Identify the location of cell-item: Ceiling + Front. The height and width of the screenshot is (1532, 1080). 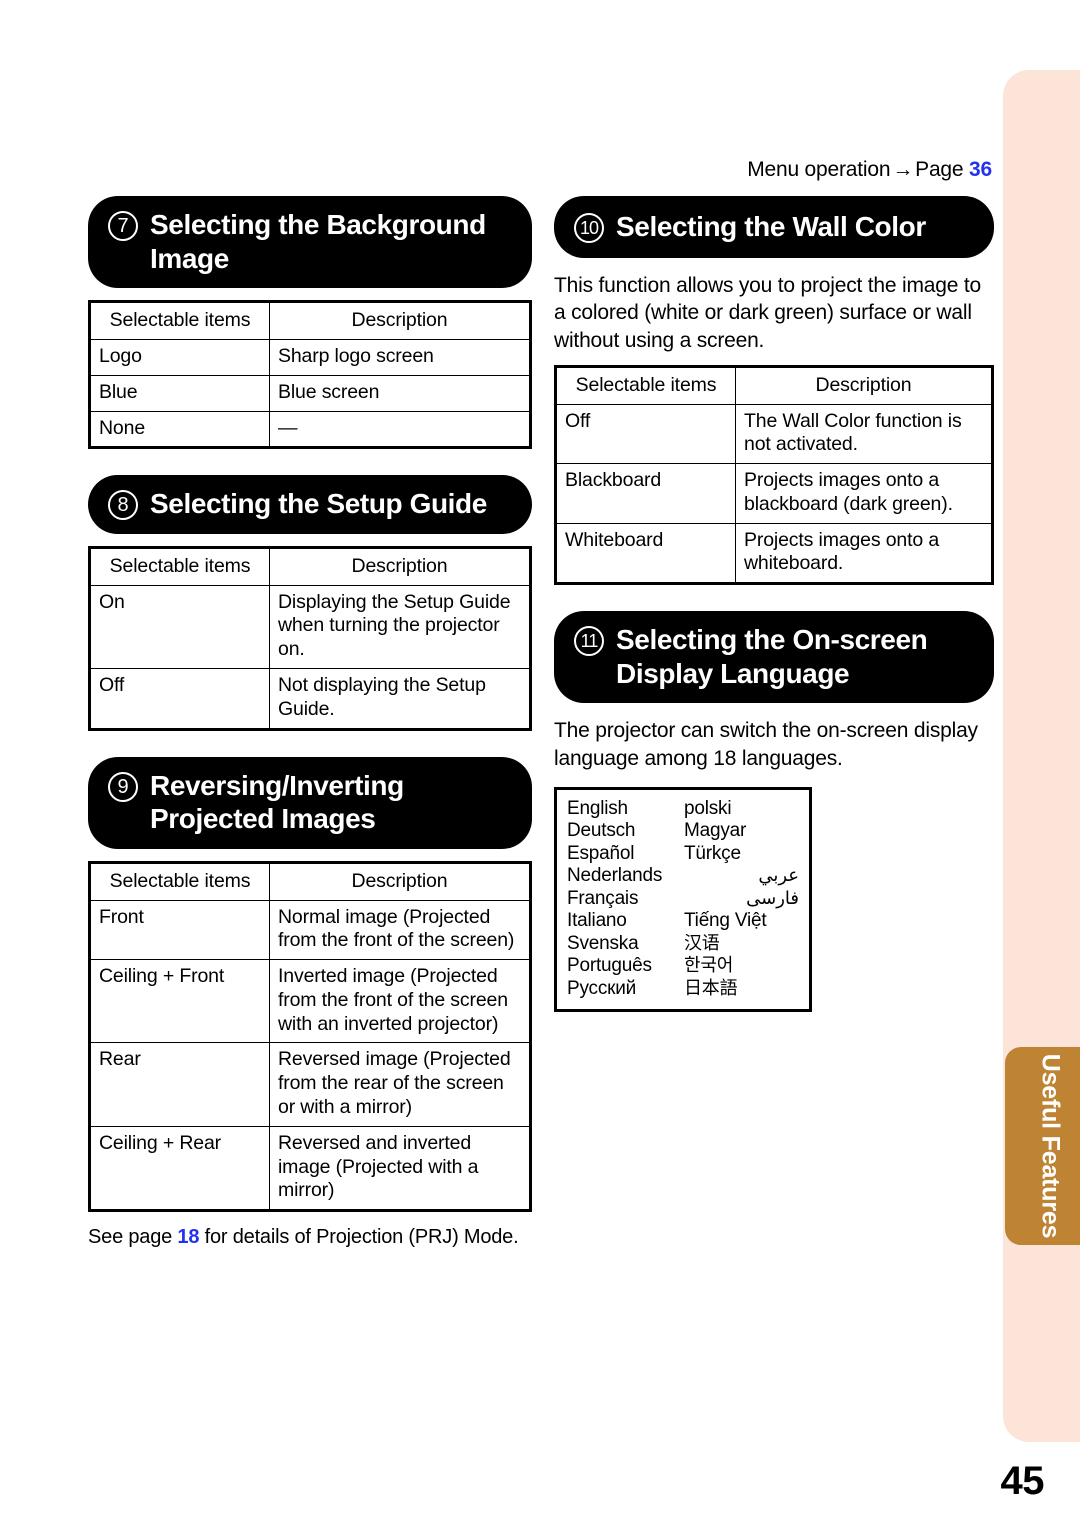
(179, 1001).